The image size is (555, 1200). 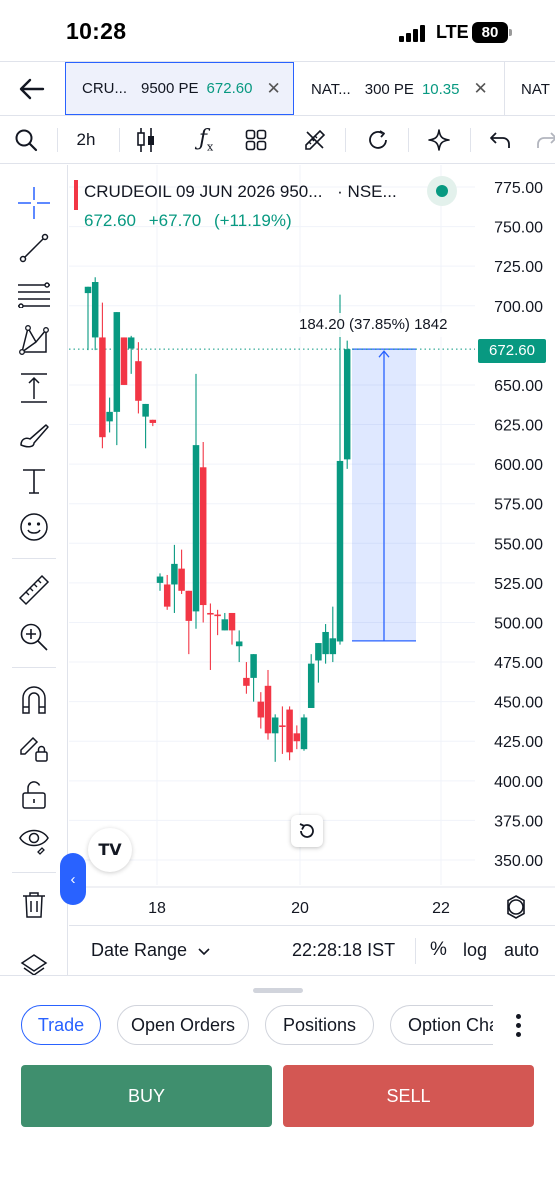 I want to click on tab-option-chain: Option Chain, so click(x=441, y=1025).